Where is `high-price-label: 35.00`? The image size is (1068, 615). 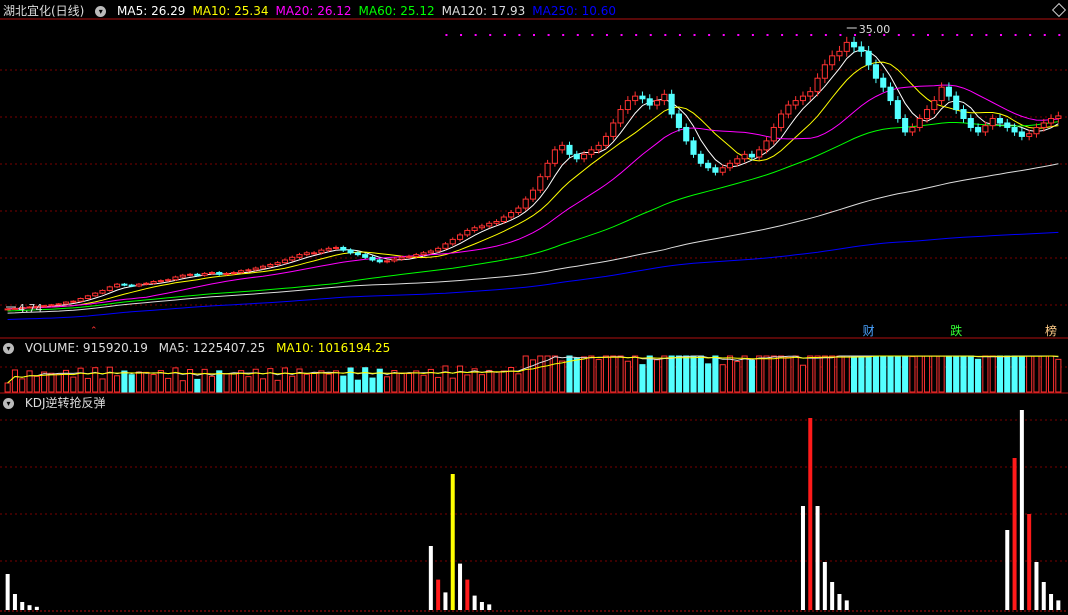 high-price-label: 35.00 is located at coordinates (875, 29).